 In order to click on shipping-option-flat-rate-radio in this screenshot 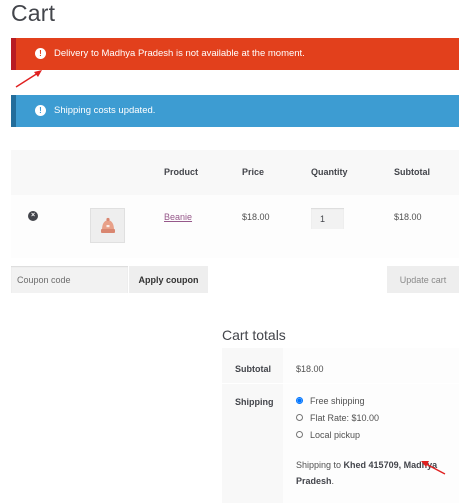, I will do `click(299, 417)`.